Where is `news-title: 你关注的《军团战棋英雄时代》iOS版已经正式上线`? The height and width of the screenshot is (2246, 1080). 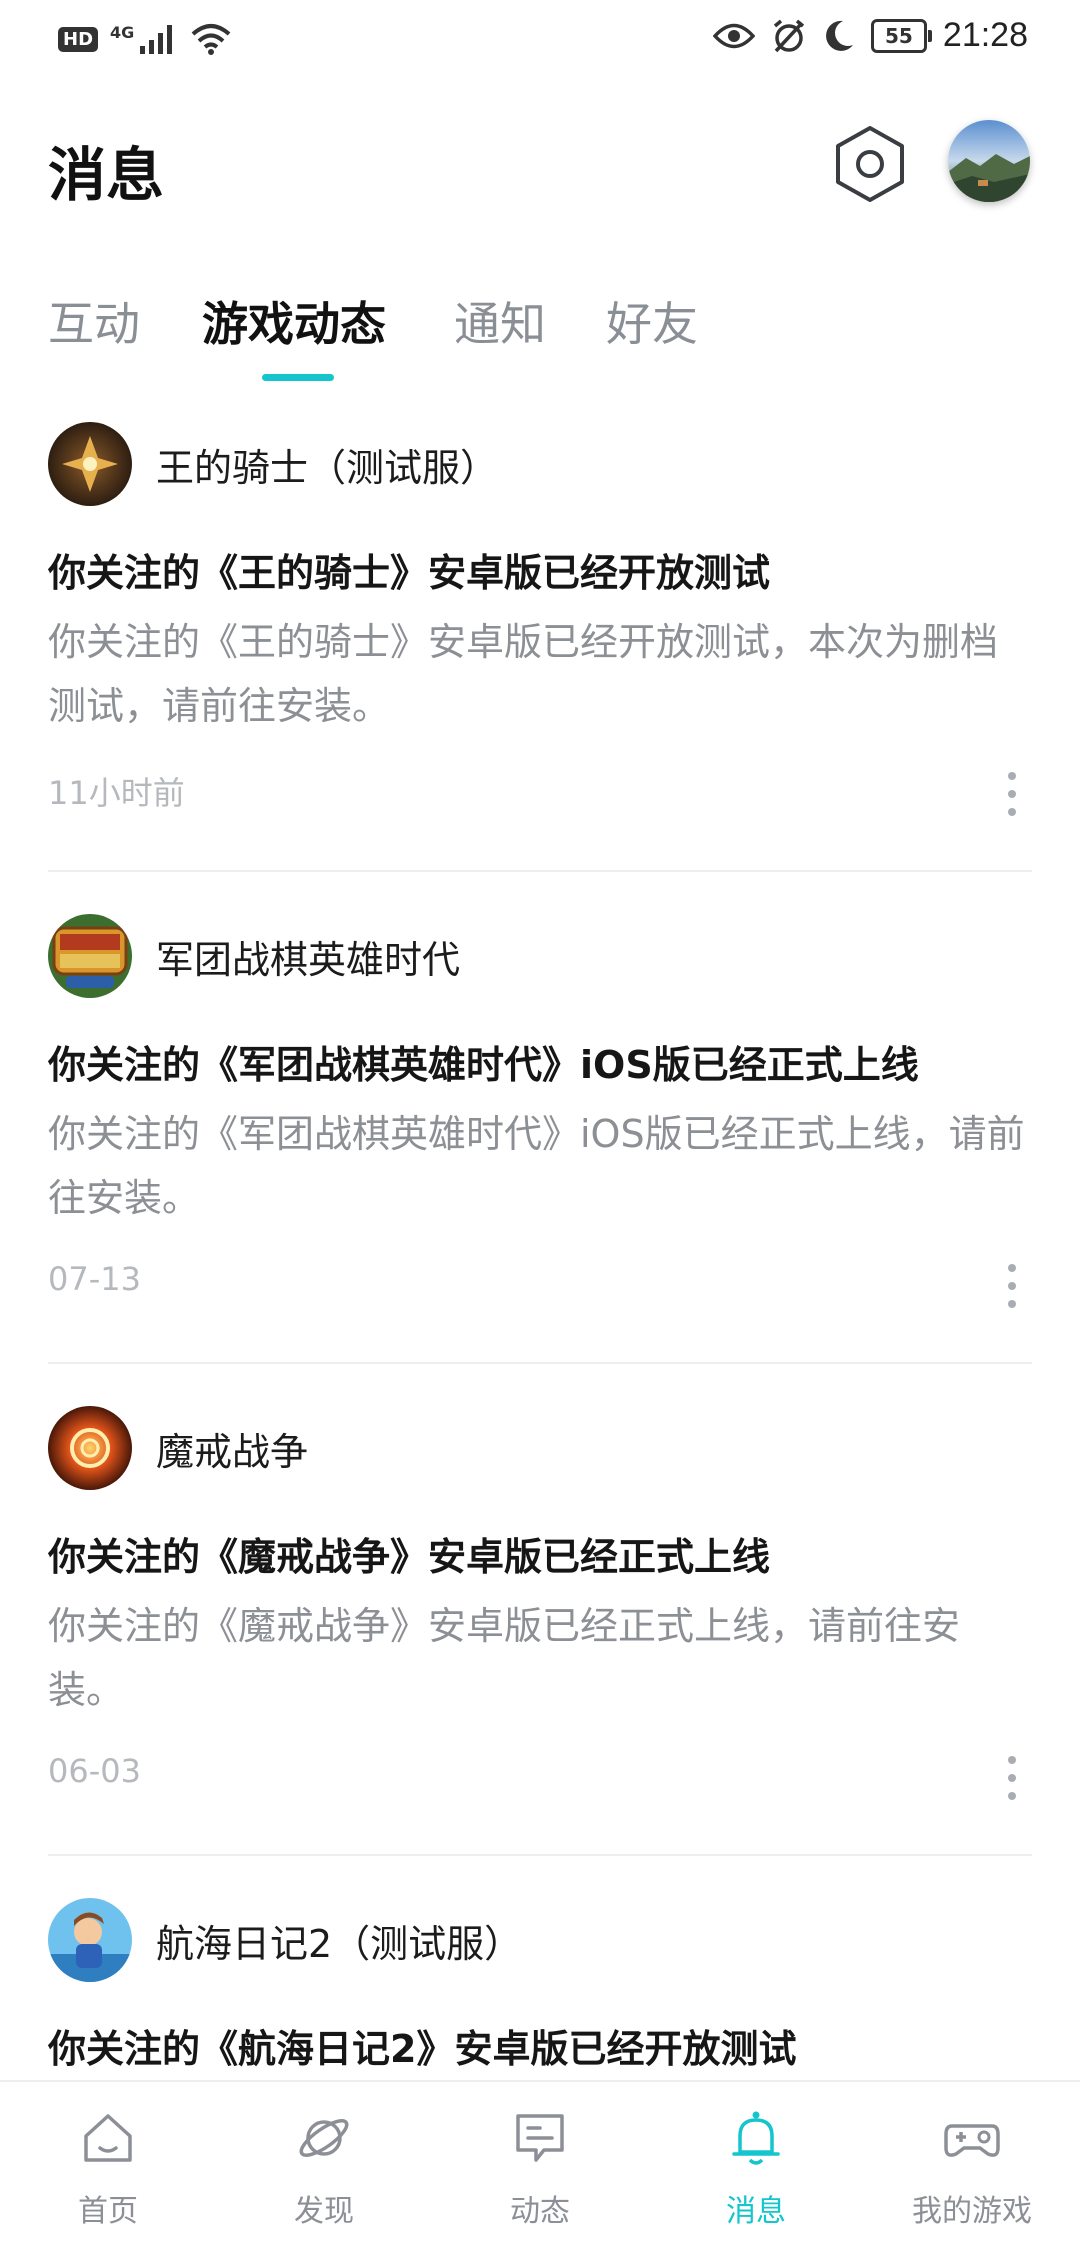
news-title: 你关注的《军团战棋英雄时代》iOS版已经正式上线 is located at coordinates (483, 1065).